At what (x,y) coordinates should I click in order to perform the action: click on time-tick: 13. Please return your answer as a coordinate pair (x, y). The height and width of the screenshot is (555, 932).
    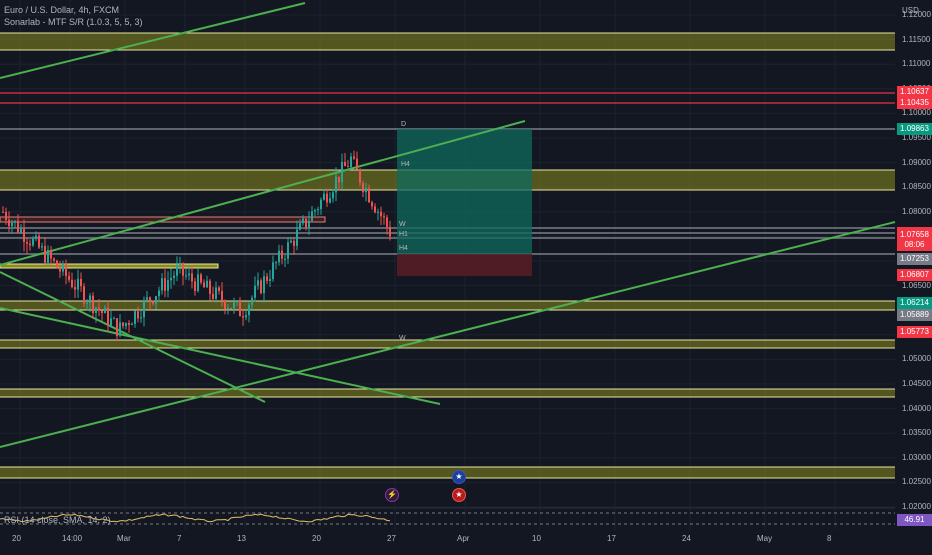
    Looking at the image, I should click on (241, 538).